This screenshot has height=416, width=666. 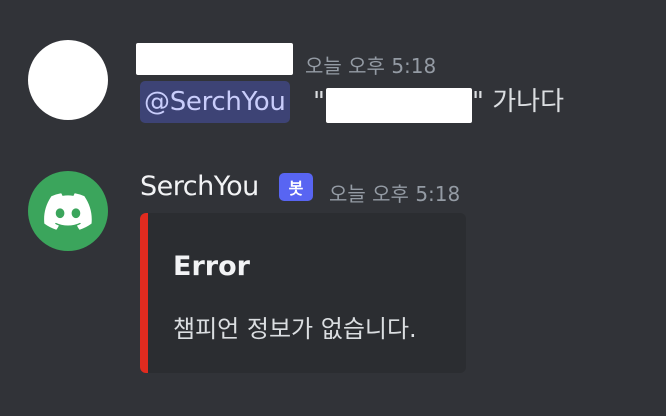 What do you see at coordinates (199, 186) in the screenshot?
I see `bot-username: SerchYou` at bounding box center [199, 186].